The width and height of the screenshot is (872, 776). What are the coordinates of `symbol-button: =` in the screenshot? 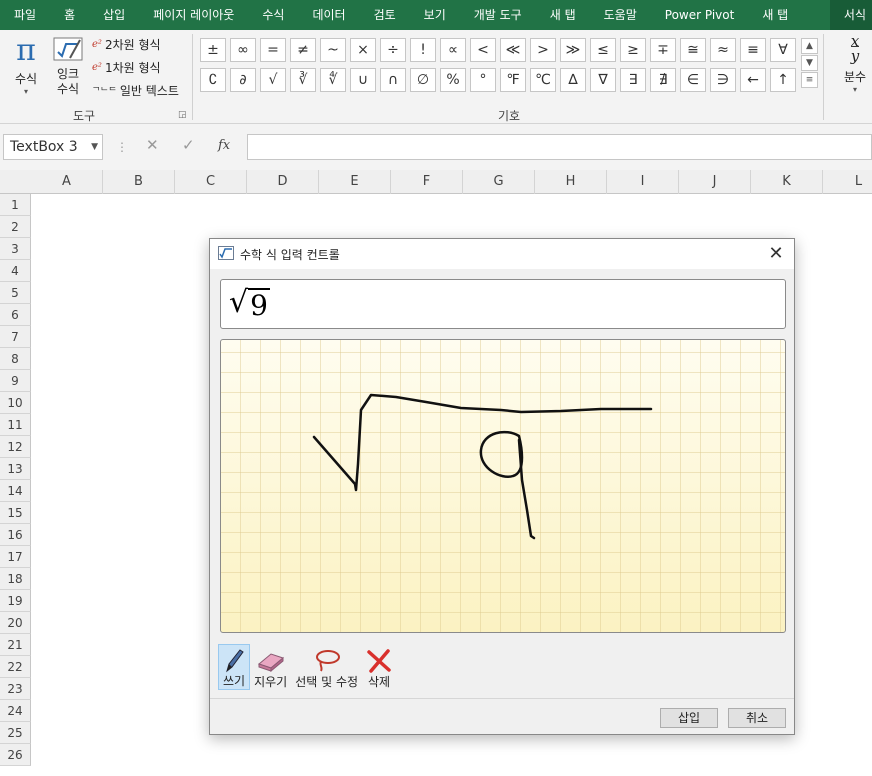 It's located at (273, 50).